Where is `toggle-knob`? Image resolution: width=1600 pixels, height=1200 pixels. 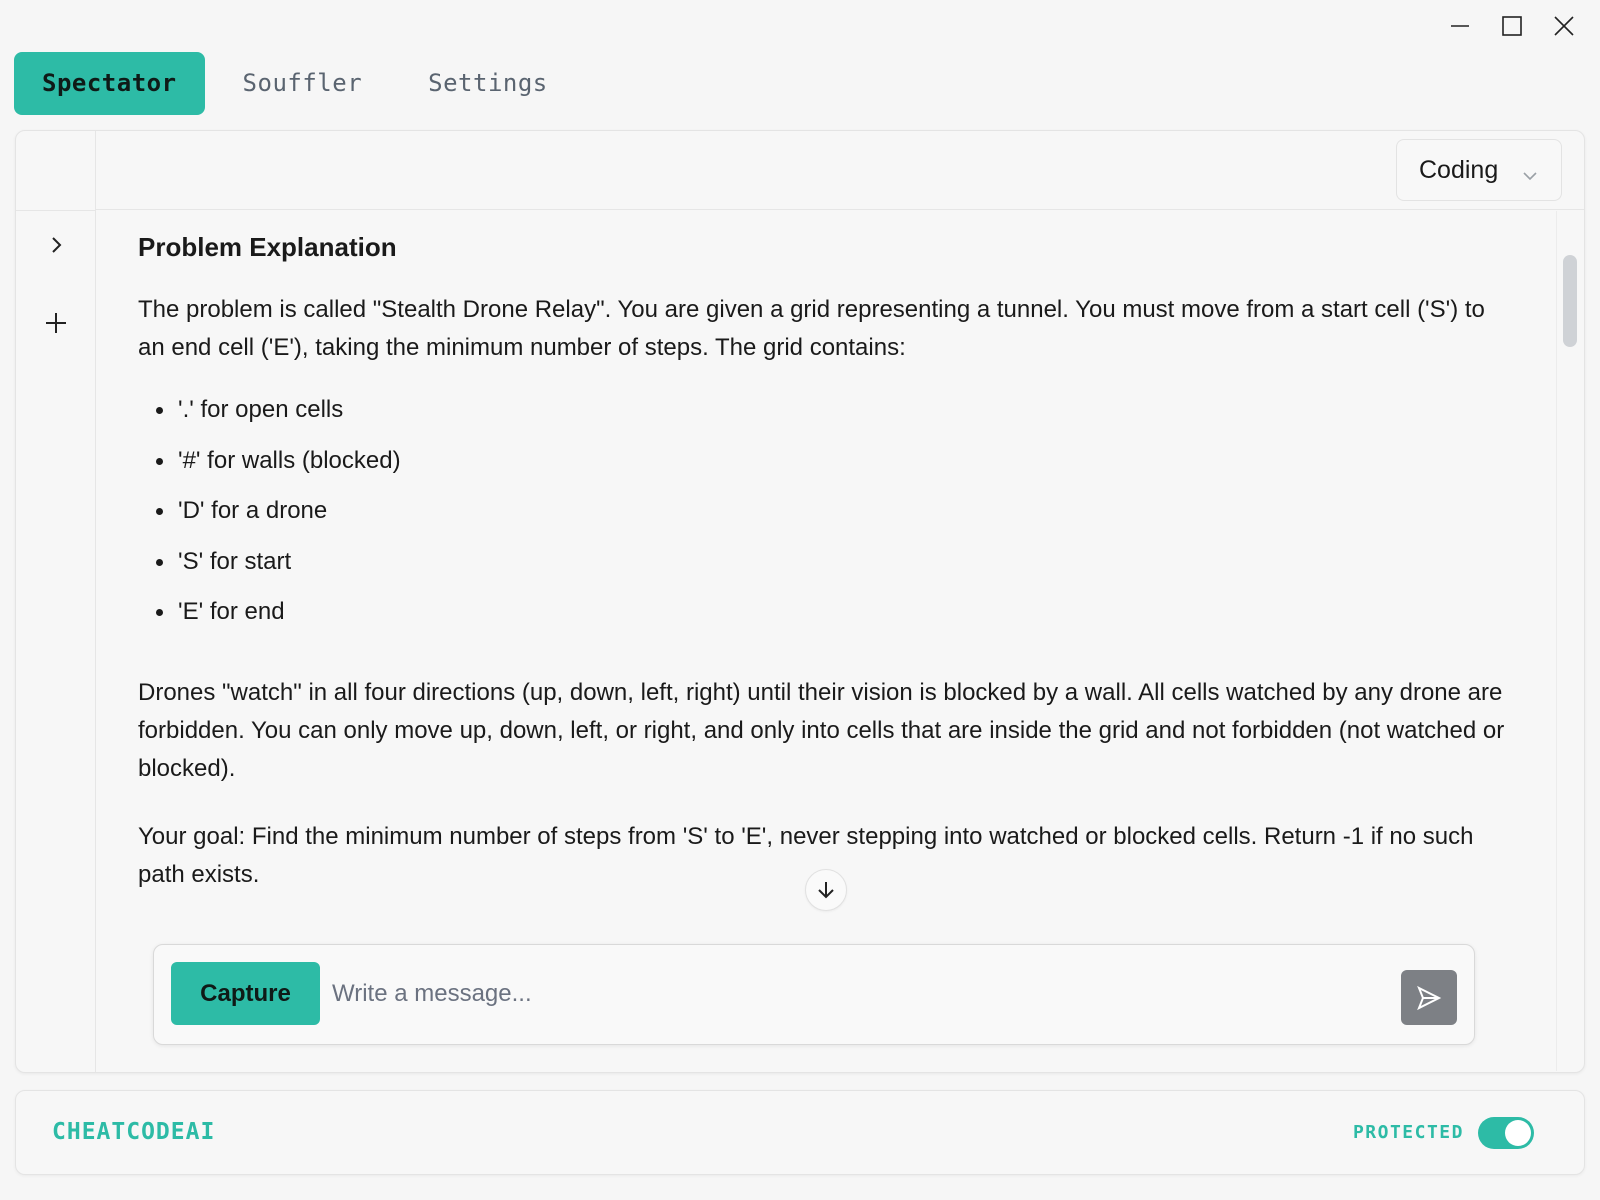 toggle-knob is located at coordinates (1518, 1133).